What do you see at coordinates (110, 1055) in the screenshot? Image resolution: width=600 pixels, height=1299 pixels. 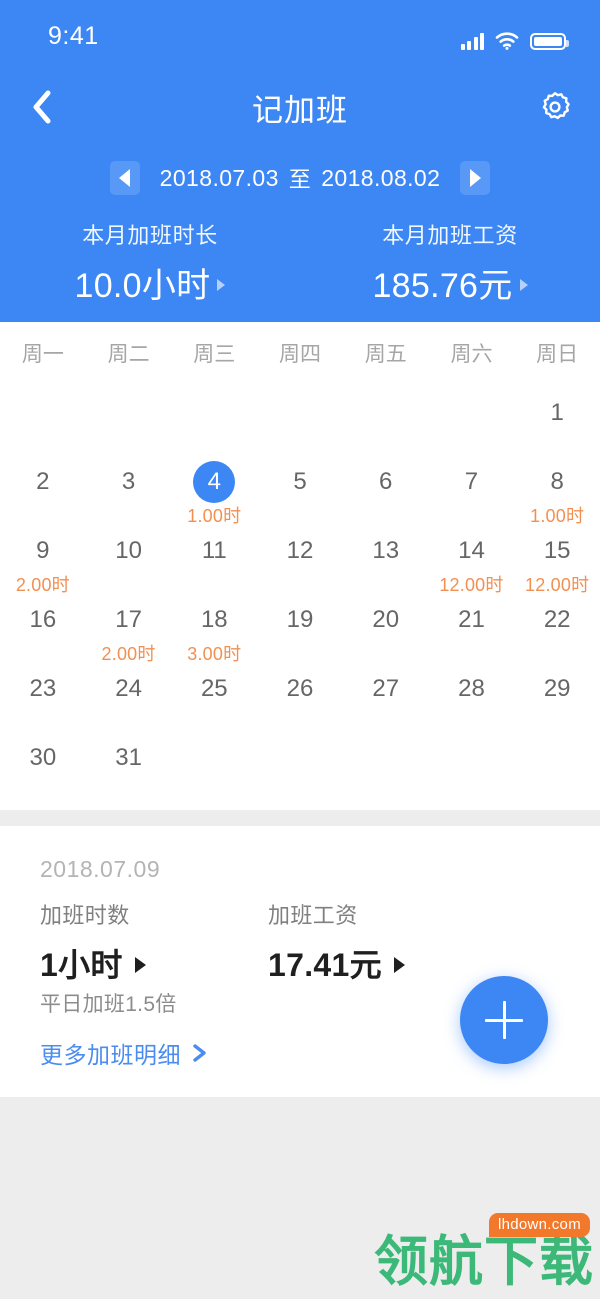 I see `more-details-label: 更多加班明细` at bounding box center [110, 1055].